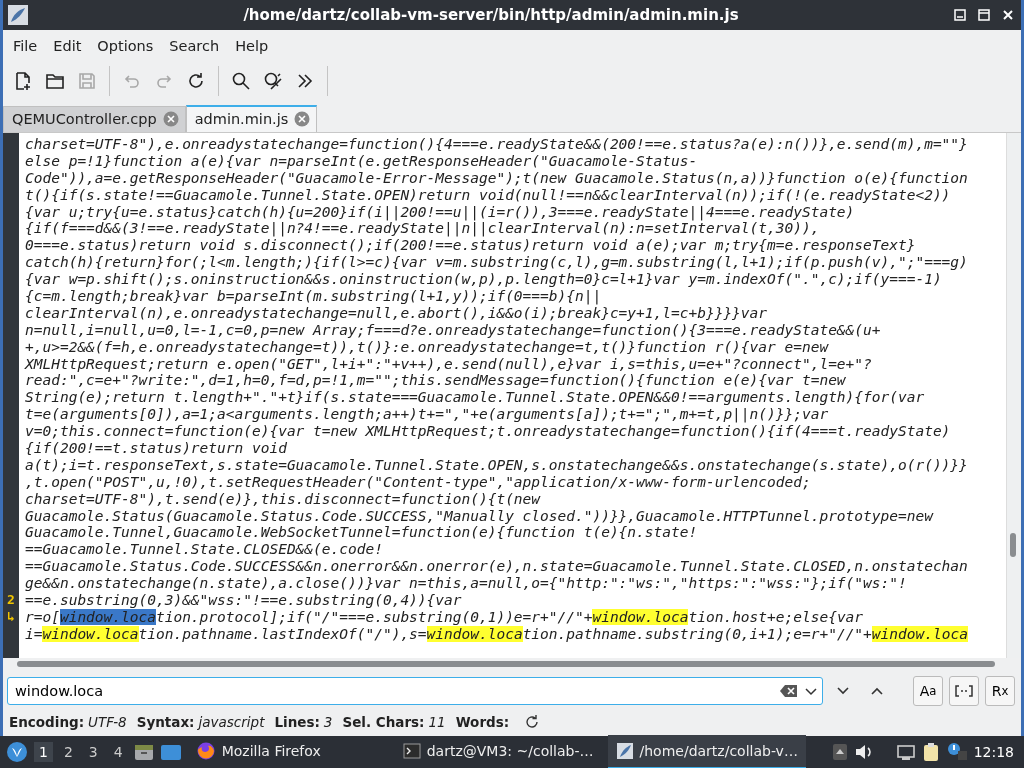  What do you see at coordinates (125, 46) in the screenshot?
I see `menu-item: Options` at bounding box center [125, 46].